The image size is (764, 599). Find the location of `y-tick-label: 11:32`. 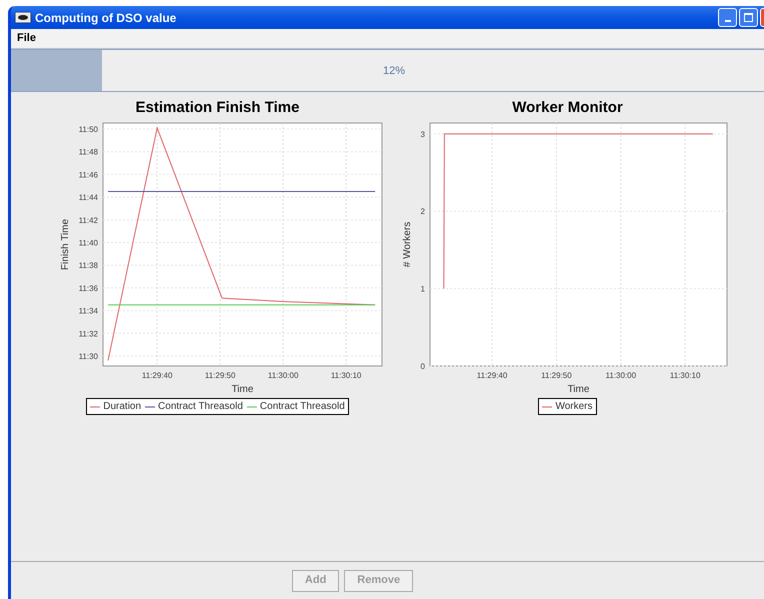

y-tick-label: 11:32 is located at coordinates (88, 333).